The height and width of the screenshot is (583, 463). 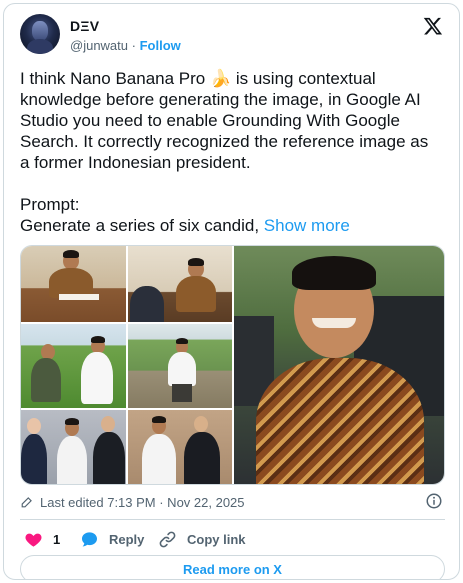 What do you see at coordinates (84, 26) in the screenshot?
I see `author-display-name: DΞV` at bounding box center [84, 26].